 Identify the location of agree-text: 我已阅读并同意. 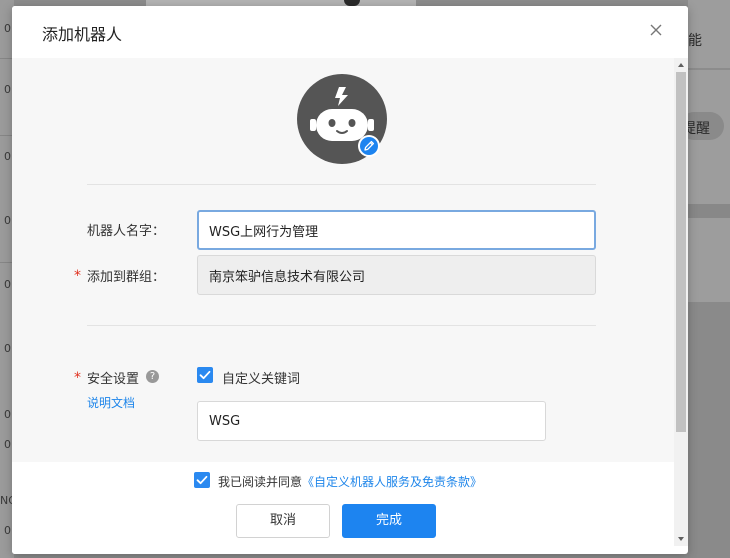
(260, 482).